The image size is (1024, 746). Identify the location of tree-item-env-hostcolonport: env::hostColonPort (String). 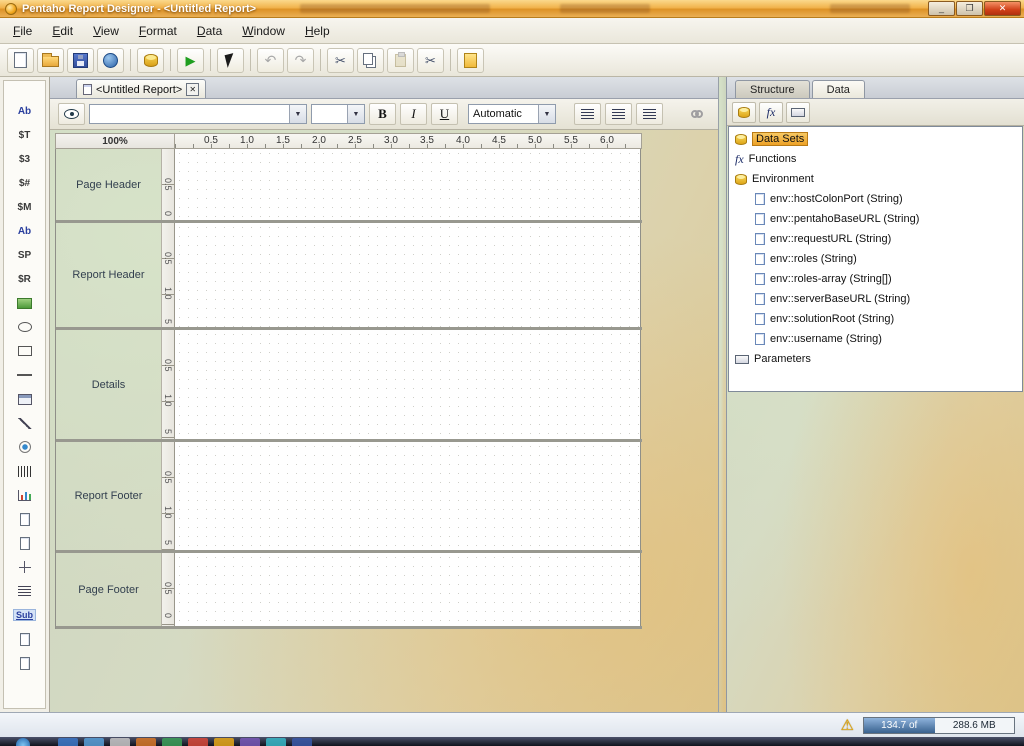
(875, 199).